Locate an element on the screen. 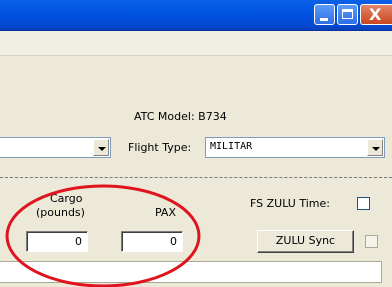 This screenshot has width=392, height=287. bottom-text-field is located at coordinates (191, 272).